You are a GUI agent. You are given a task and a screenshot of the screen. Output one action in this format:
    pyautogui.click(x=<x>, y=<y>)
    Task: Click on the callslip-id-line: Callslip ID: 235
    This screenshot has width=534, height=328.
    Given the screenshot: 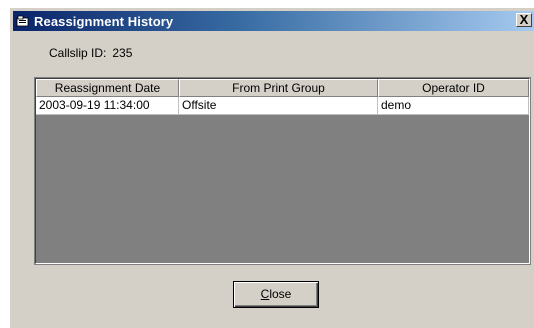 What is the action you would take?
    pyautogui.click(x=90, y=53)
    